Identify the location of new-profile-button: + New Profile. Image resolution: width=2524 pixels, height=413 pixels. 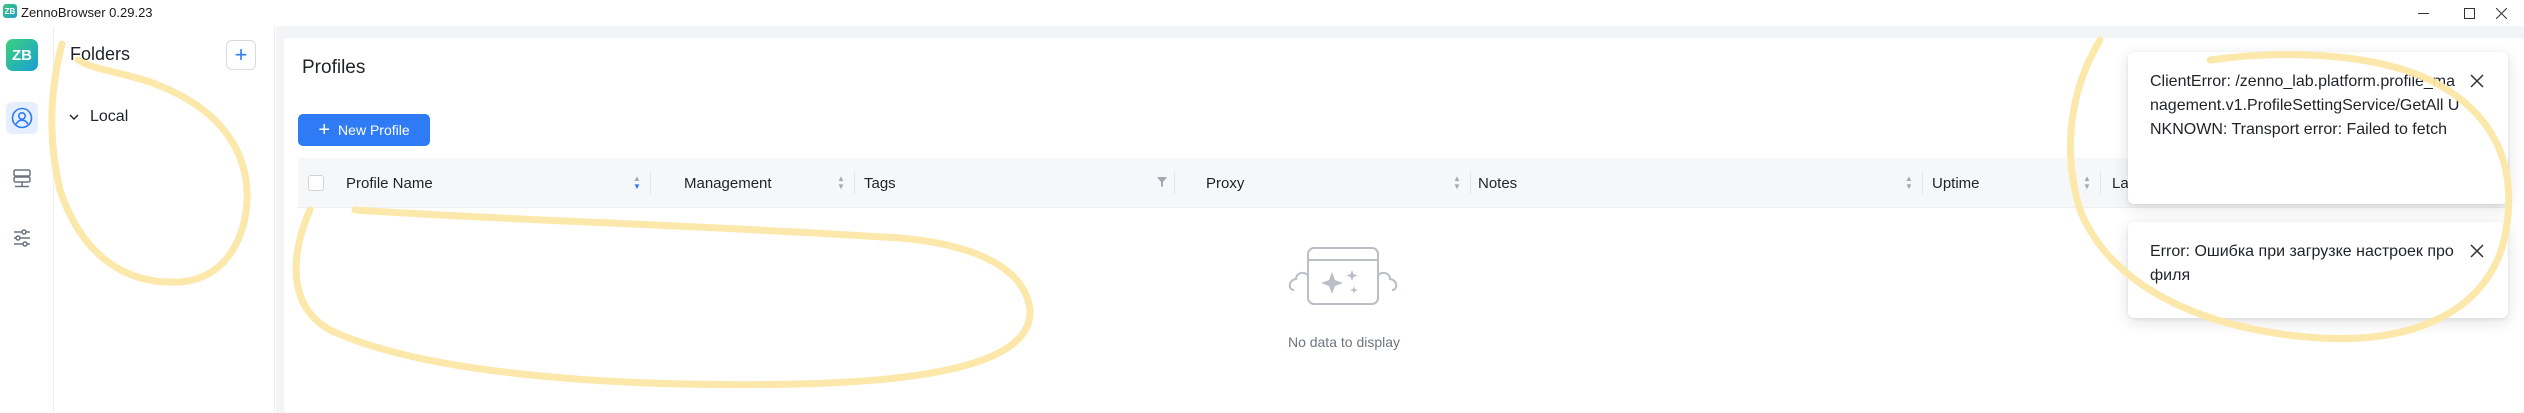
(364, 130).